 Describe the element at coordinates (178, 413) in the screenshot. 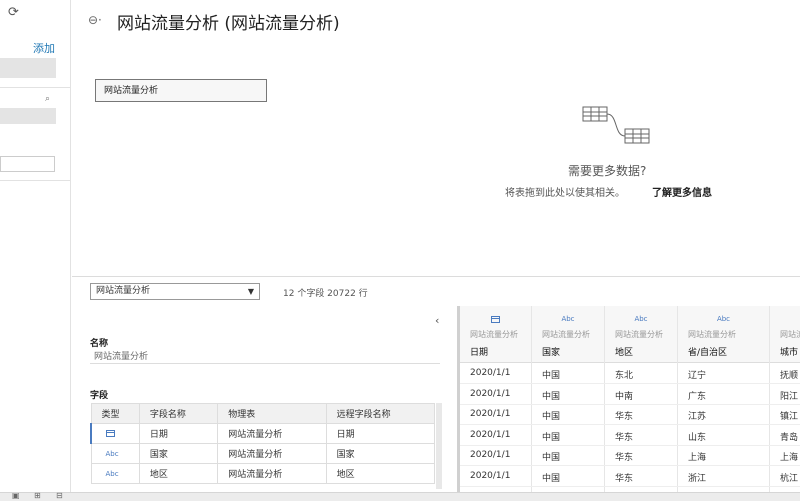

I see `column-header: 字段名称` at that location.